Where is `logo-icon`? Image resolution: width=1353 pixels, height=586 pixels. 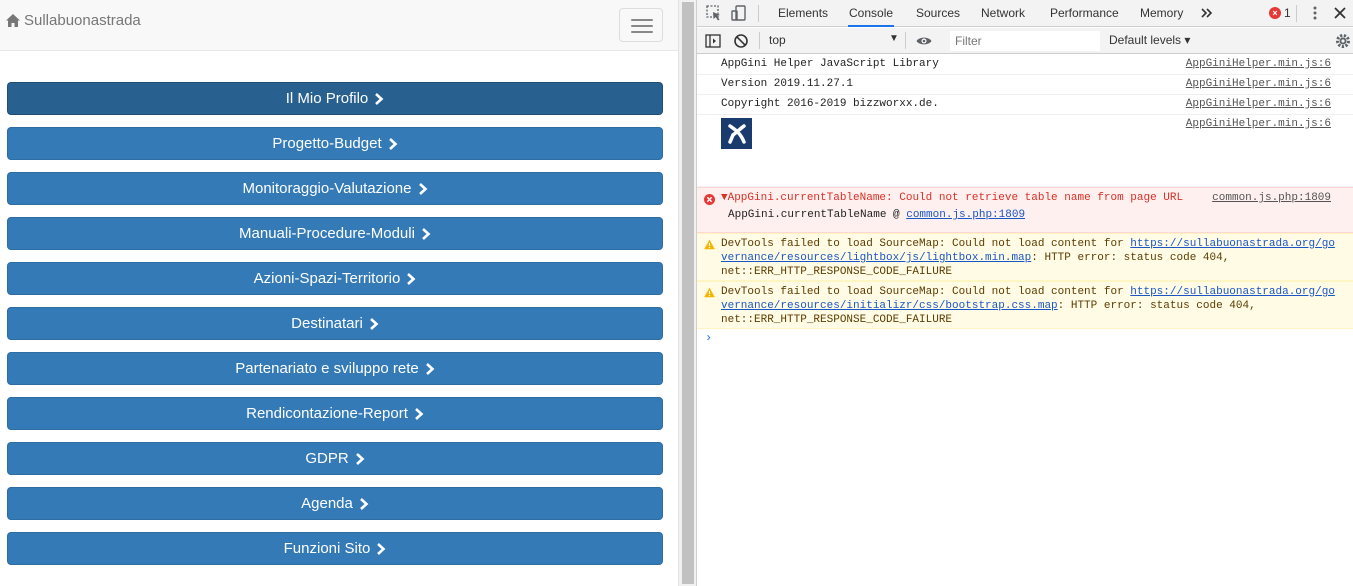
logo-icon is located at coordinates (736, 133).